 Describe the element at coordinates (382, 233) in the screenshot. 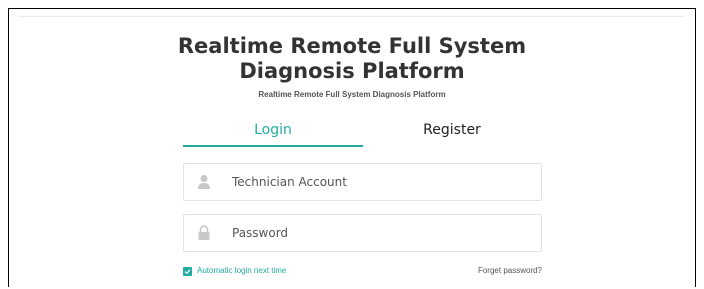

I see `password-input` at that location.